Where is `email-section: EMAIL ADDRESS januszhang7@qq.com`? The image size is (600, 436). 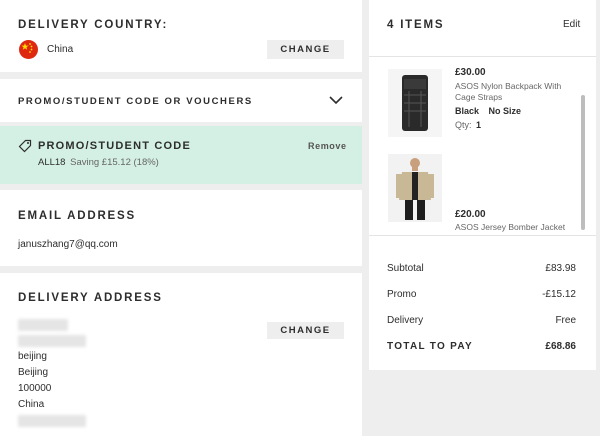
email-section: EMAIL ADDRESS januszhang7@qq.com is located at coordinates (181, 228).